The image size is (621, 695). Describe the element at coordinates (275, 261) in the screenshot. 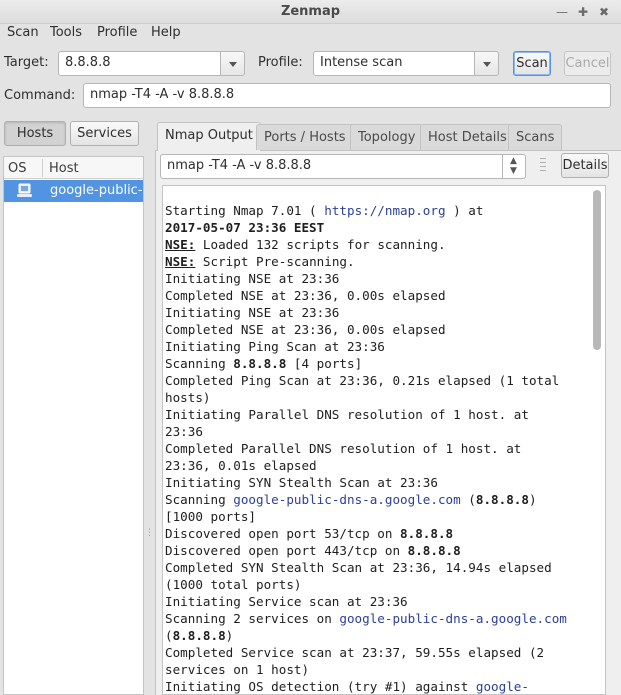

I see `output-text: Script Pre-scanning.` at that location.